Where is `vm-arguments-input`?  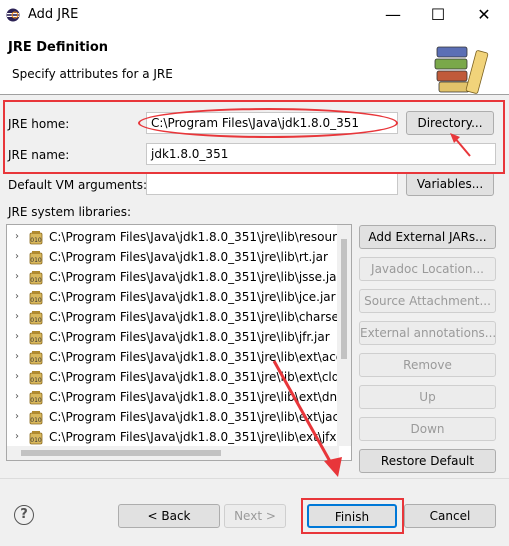
vm-arguments-input is located at coordinates (272, 184).